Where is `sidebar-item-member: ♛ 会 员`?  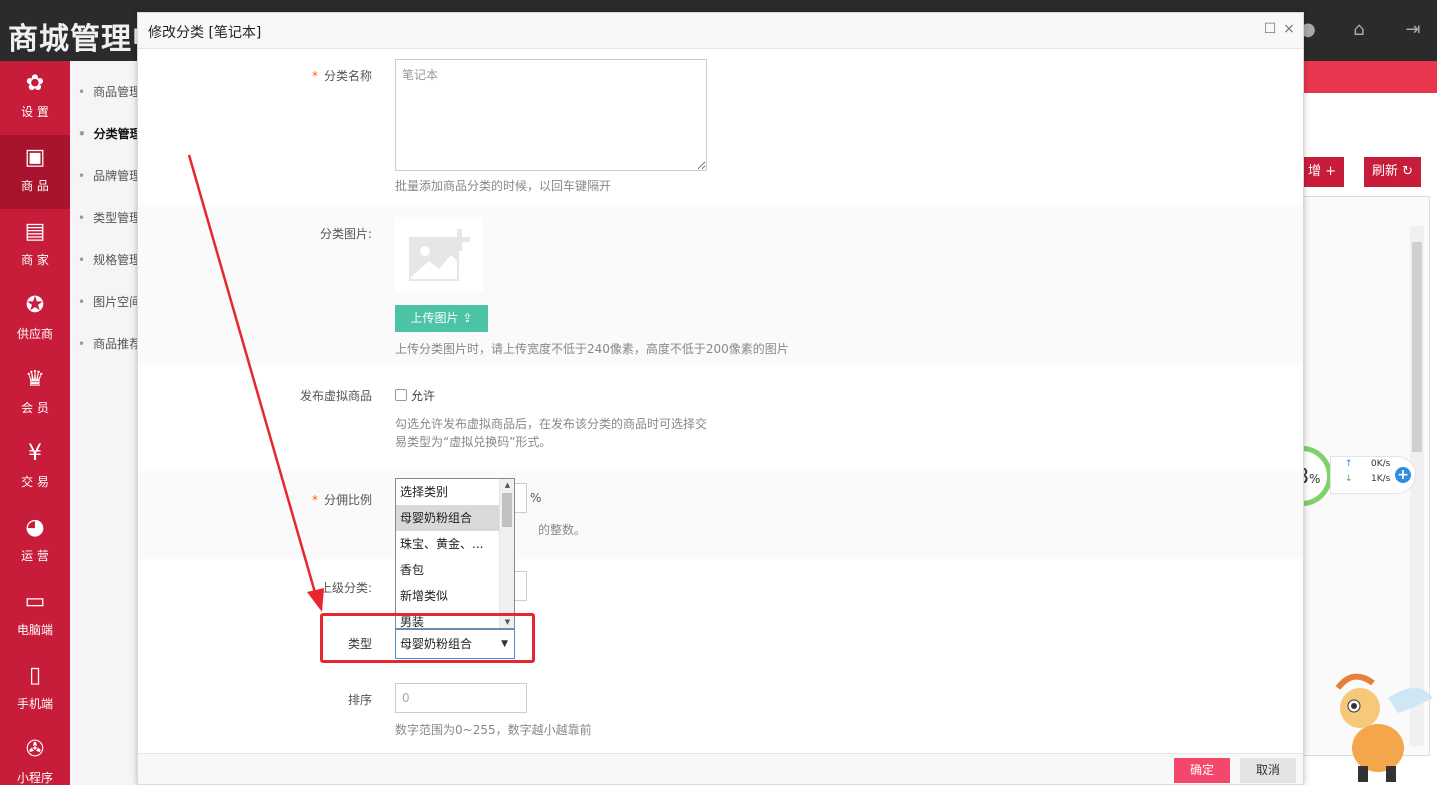 sidebar-item-member: ♛ 会 员 is located at coordinates (35, 394).